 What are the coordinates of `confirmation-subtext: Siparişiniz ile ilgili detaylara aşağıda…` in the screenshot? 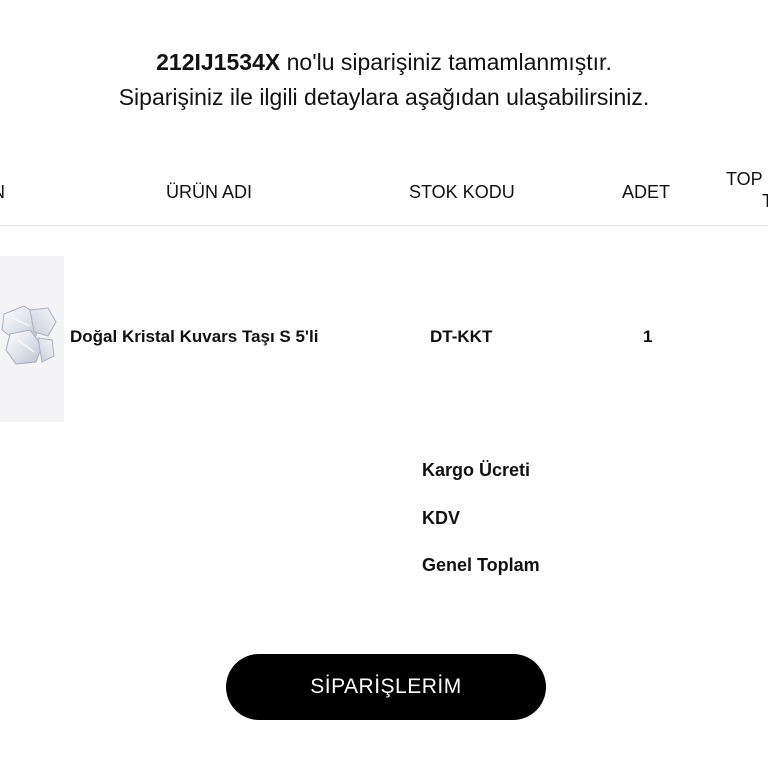 It's located at (384, 97).